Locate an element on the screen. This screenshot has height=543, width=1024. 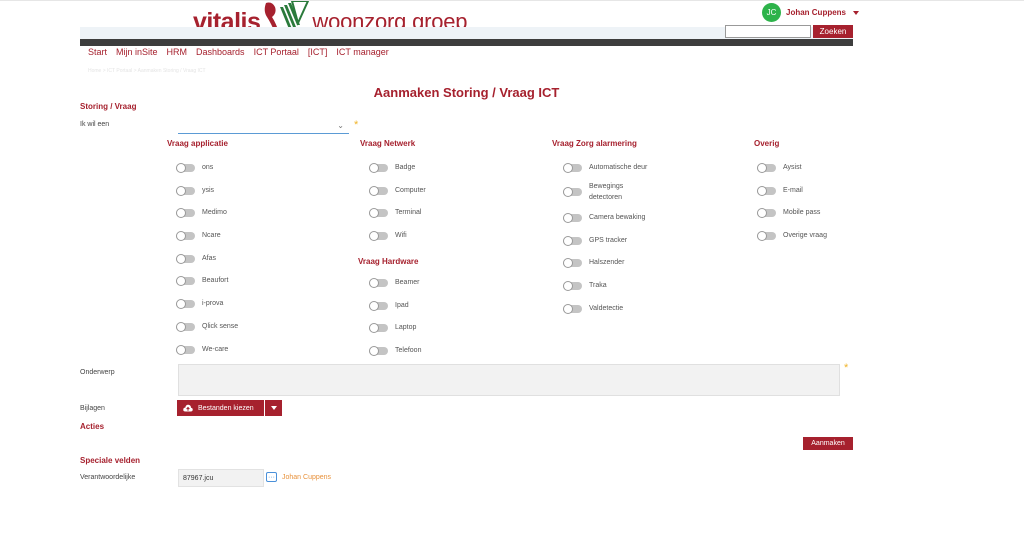
toggle-label: Afas is located at coordinates (209, 258).